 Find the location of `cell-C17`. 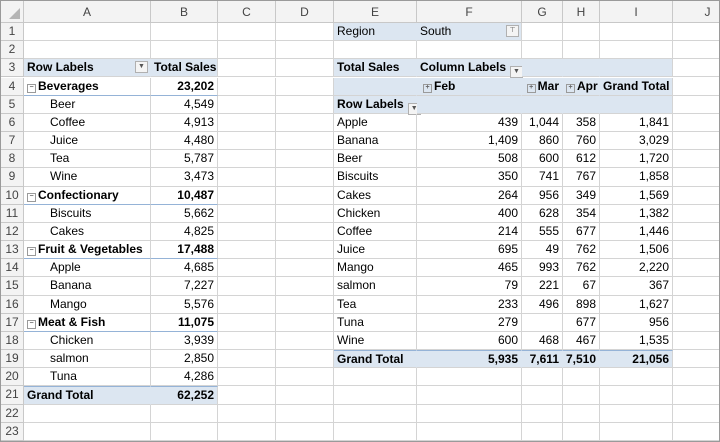

cell-C17 is located at coordinates (247, 322).